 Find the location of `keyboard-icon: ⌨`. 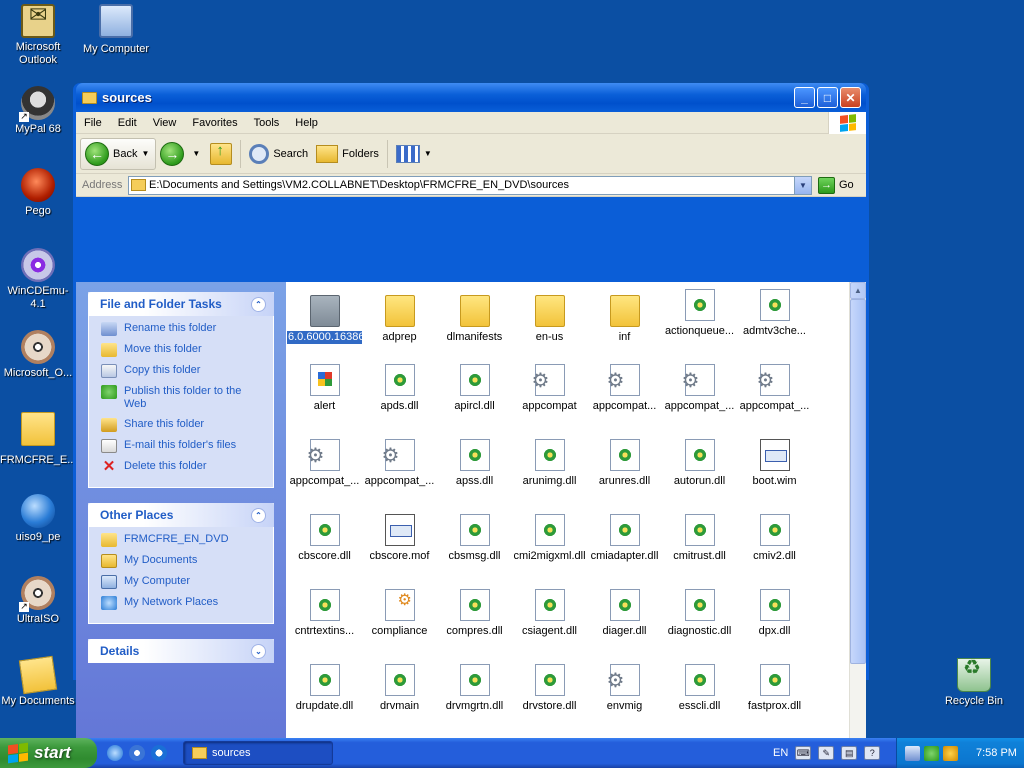

keyboard-icon: ⌨ is located at coordinates (803, 753).